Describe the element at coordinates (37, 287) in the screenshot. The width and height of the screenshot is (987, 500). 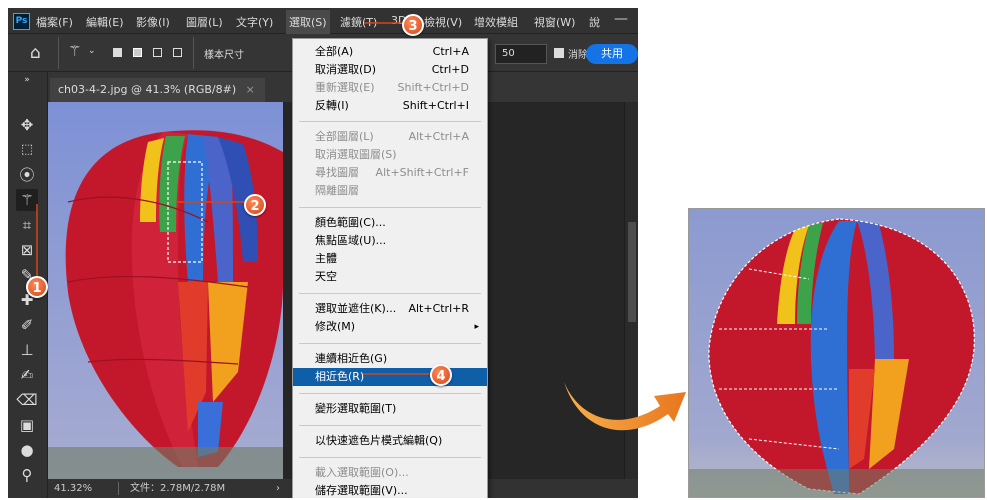
I see `callout-1: 1` at that location.